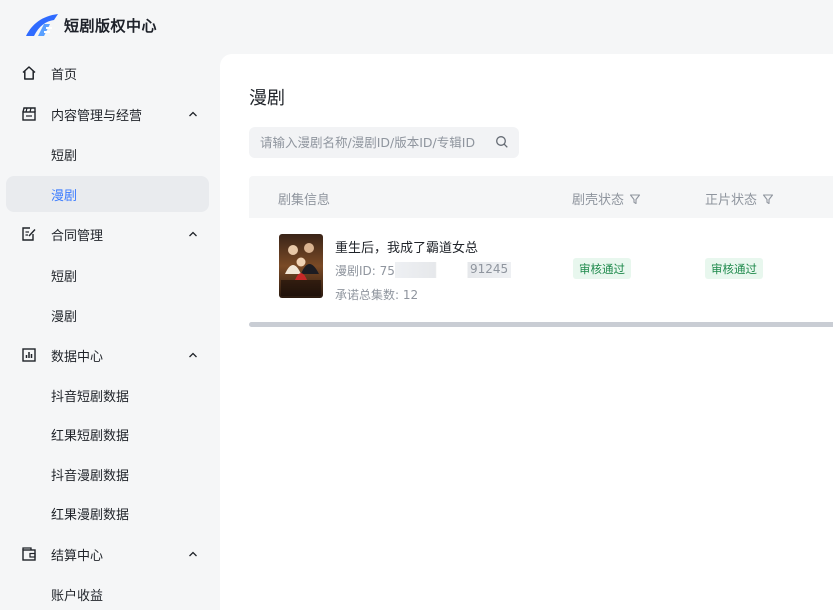 The image size is (833, 610). What do you see at coordinates (489, 269) in the screenshot?
I see `drama-id-suffix: 91245` at bounding box center [489, 269].